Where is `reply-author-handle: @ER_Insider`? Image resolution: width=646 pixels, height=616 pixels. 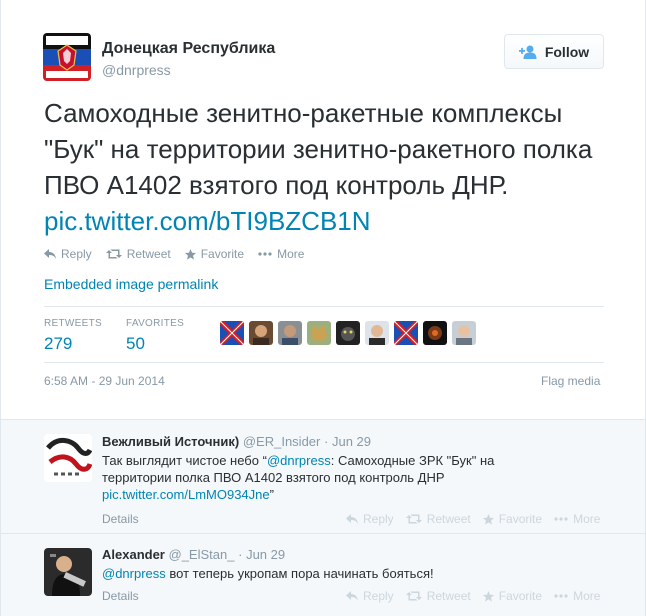
reply-author-handle: @ER_Insider is located at coordinates (282, 441).